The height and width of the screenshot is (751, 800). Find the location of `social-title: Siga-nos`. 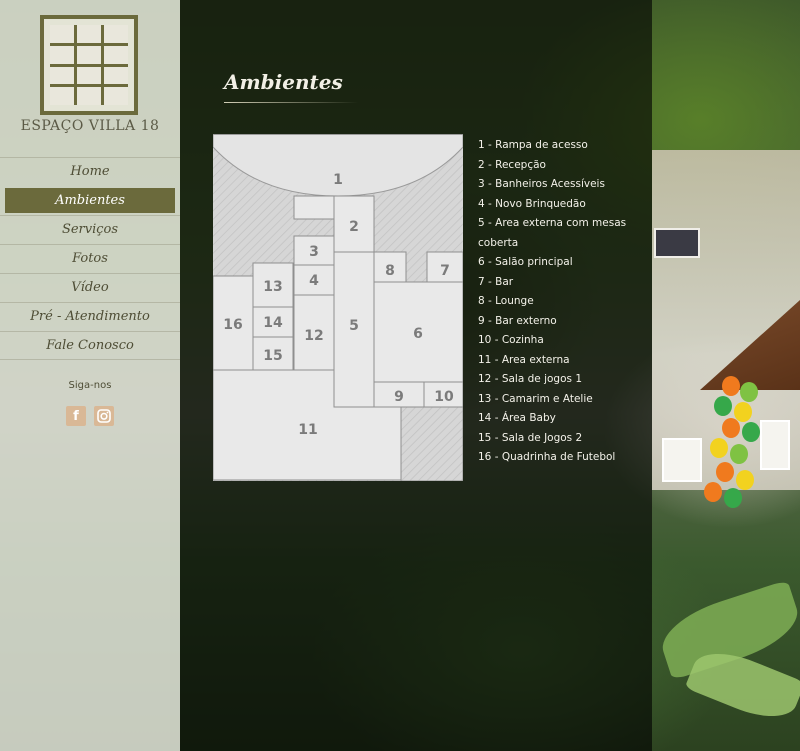

social-title: Siga-nos is located at coordinates (90, 385).